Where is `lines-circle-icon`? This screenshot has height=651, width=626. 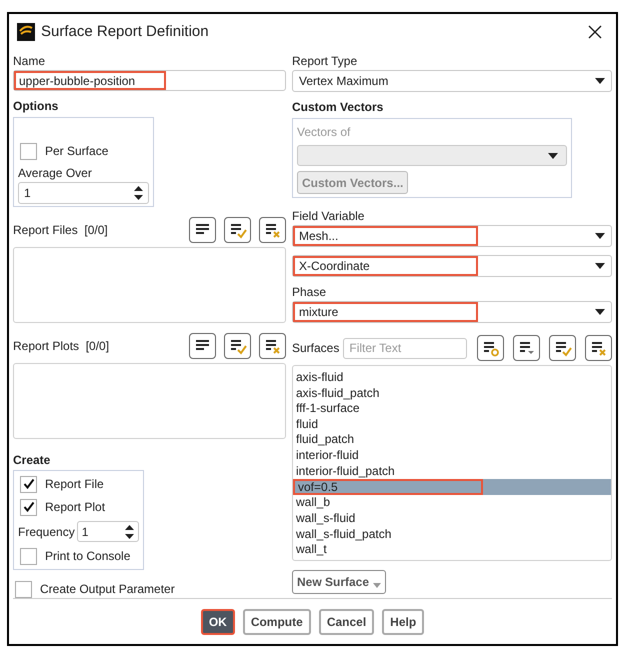 lines-circle-icon is located at coordinates (490, 348).